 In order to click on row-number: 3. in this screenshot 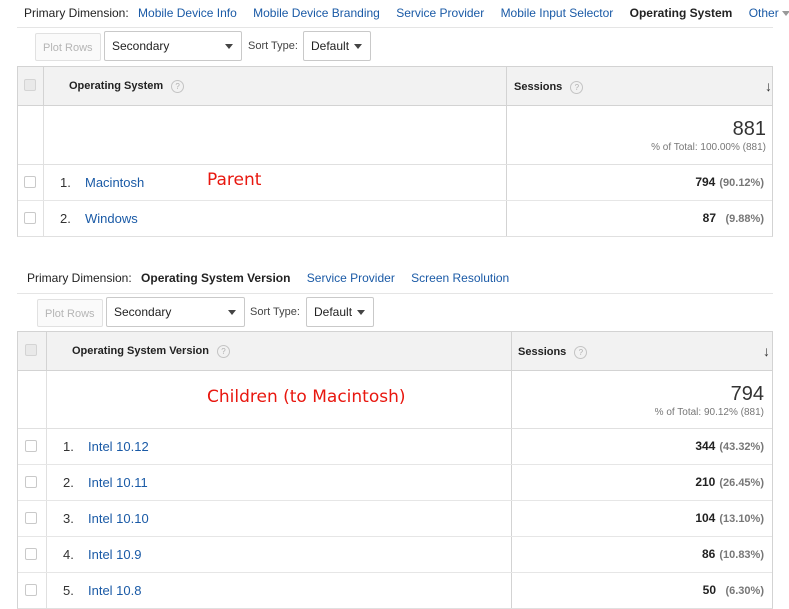, I will do `click(68, 518)`.